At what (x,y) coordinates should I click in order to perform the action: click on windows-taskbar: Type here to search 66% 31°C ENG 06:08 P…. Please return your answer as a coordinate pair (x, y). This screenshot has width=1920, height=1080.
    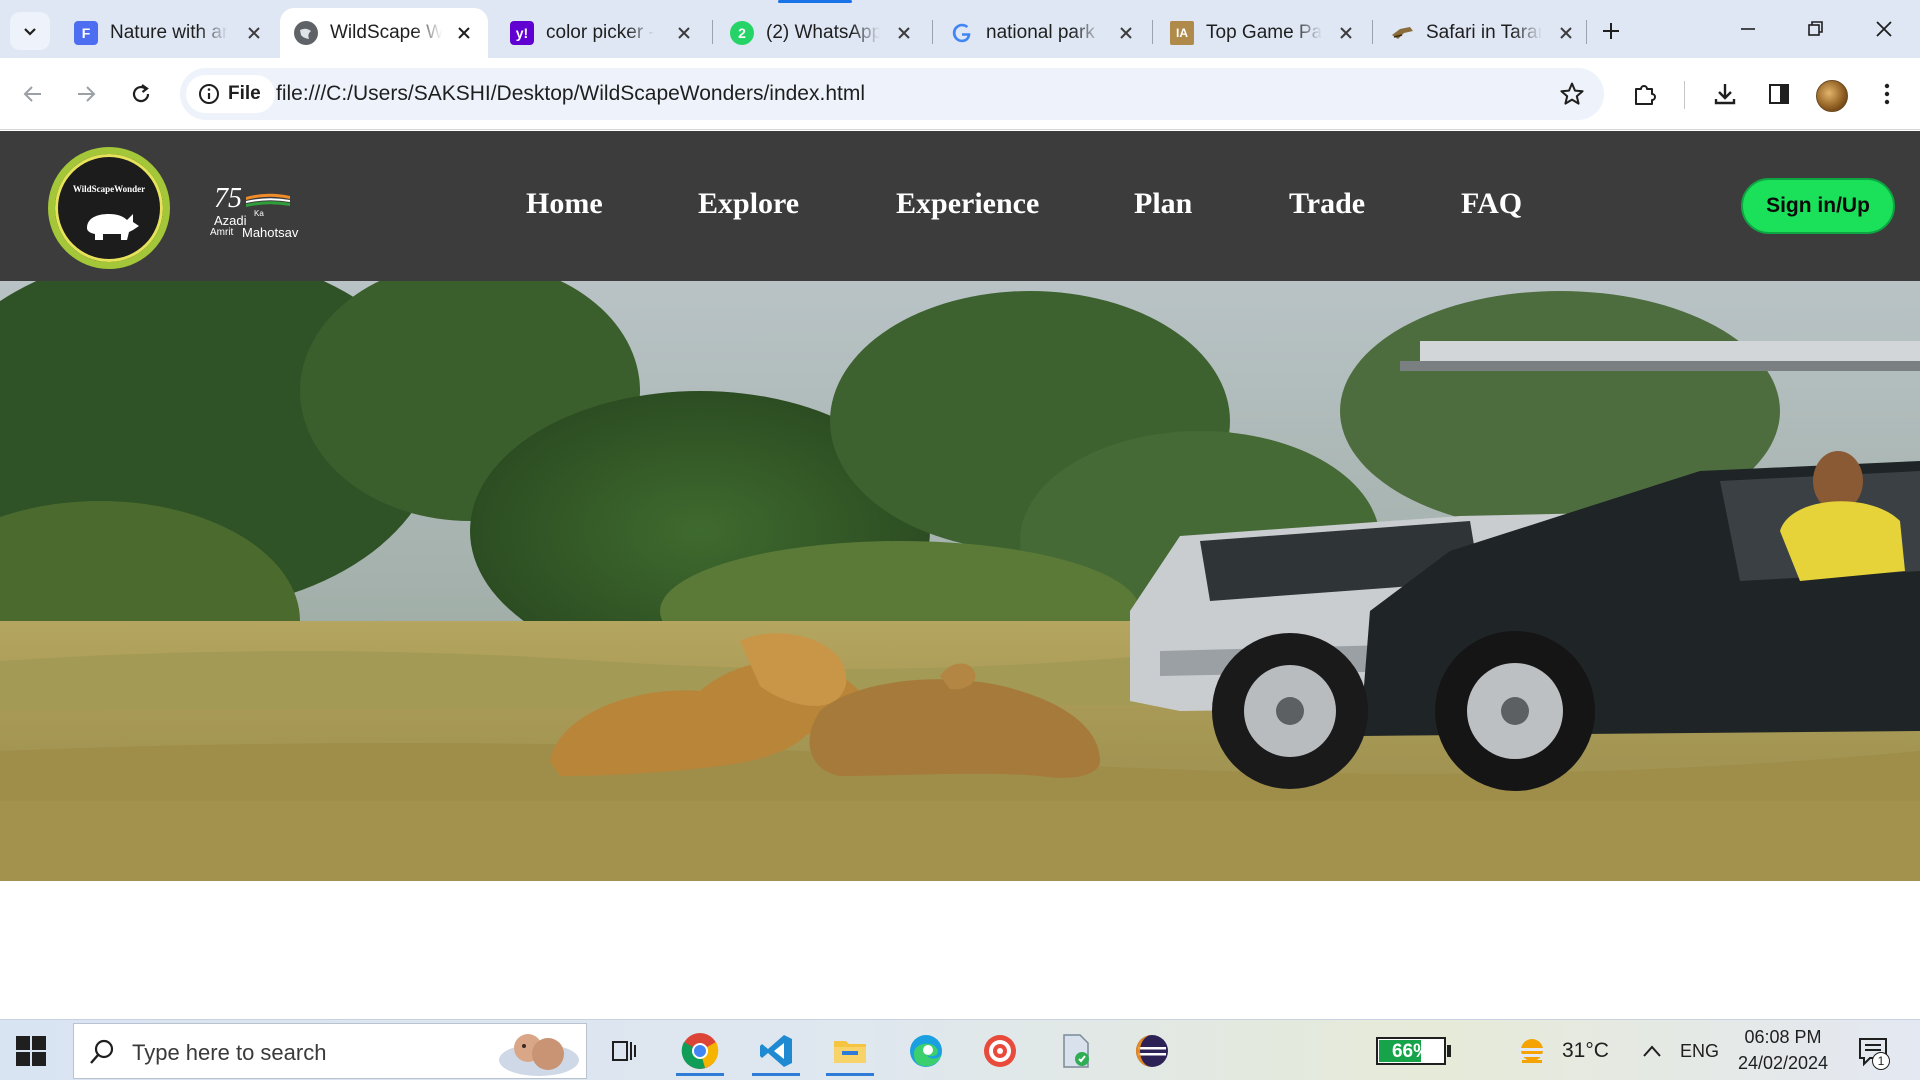
    Looking at the image, I should click on (960, 1049).